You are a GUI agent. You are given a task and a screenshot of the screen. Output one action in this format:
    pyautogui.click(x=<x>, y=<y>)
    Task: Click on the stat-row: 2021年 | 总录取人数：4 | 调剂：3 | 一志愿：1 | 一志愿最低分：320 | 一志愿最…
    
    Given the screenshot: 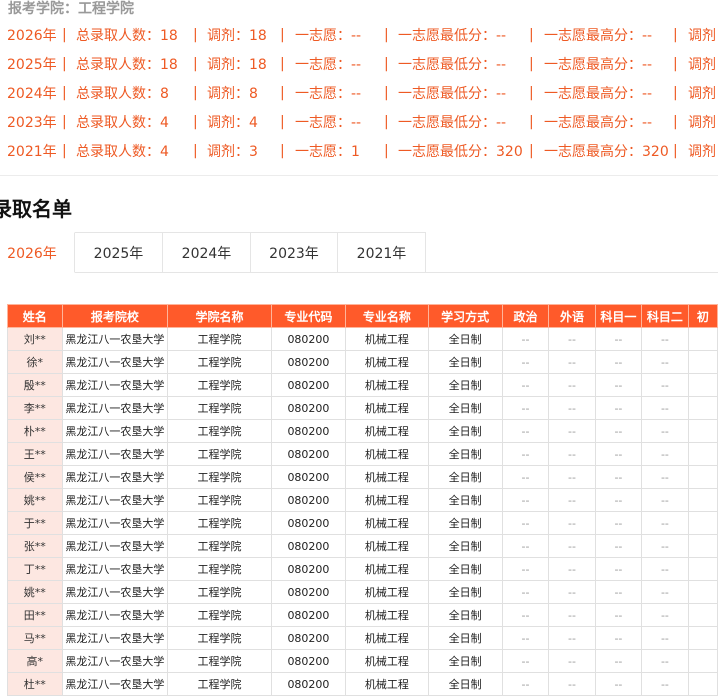 What is the action you would take?
    pyautogui.click(x=359, y=150)
    